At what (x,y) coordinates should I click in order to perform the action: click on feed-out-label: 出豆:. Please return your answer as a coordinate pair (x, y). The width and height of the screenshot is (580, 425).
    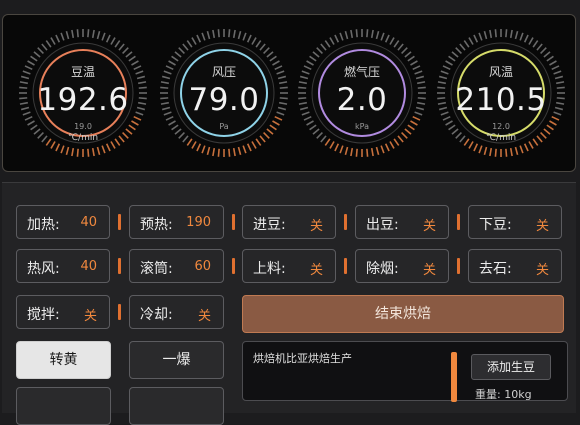
    Looking at the image, I should click on (382, 225).